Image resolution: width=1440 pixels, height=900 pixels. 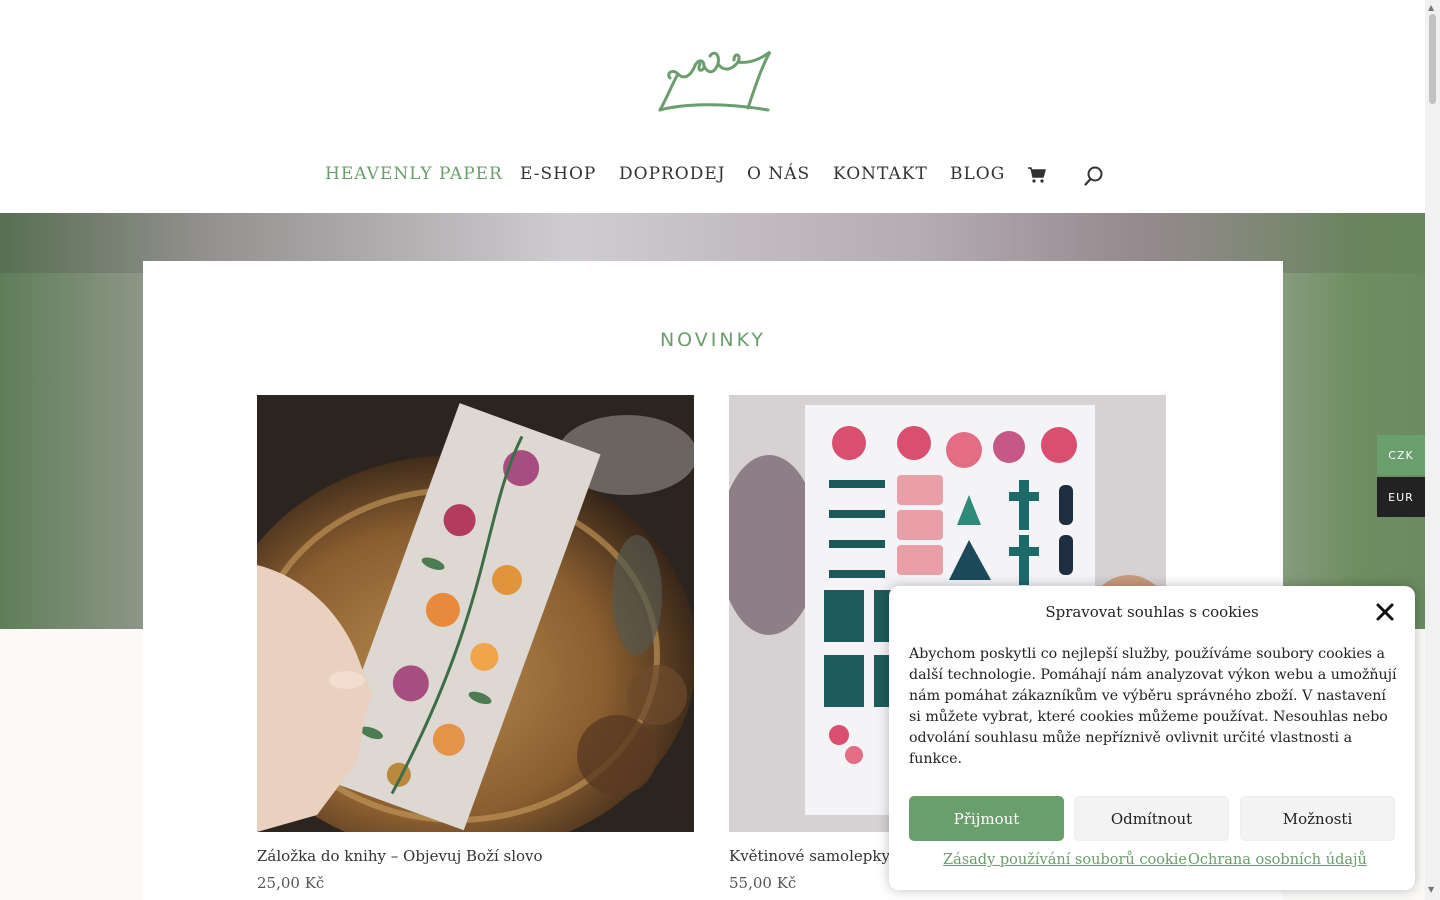 I want to click on nav-blog: BLOG, so click(x=977, y=174).